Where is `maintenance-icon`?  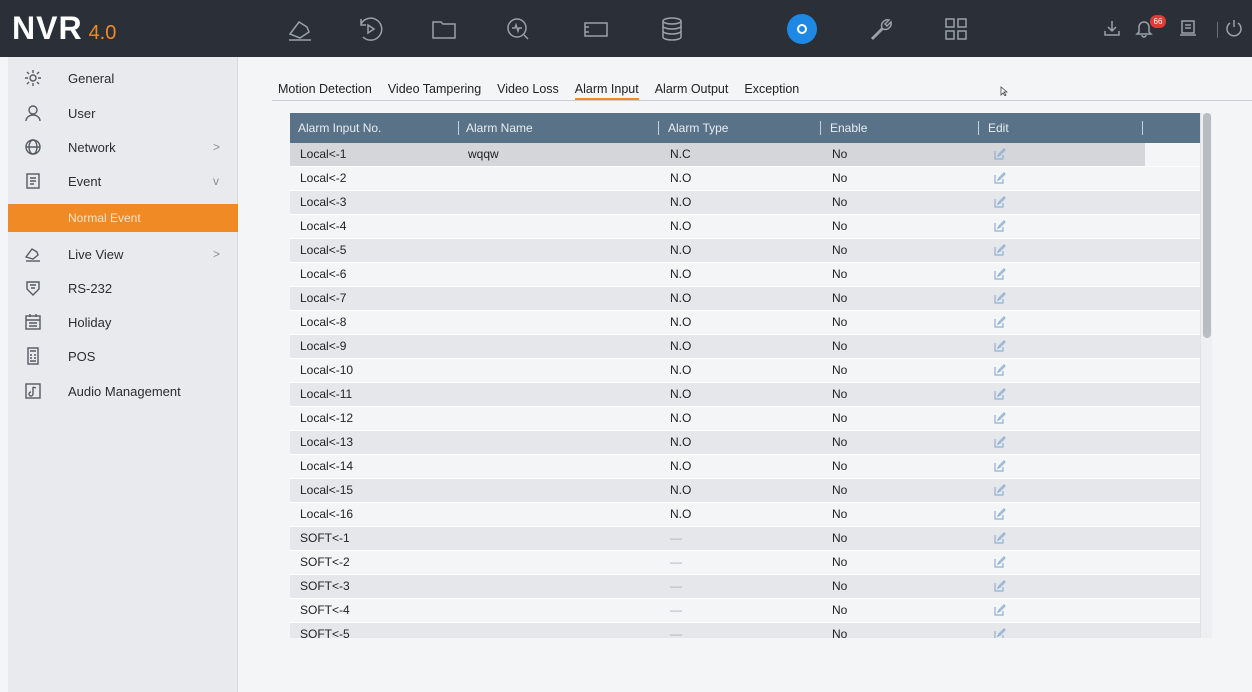
maintenance-icon is located at coordinates (880, 29).